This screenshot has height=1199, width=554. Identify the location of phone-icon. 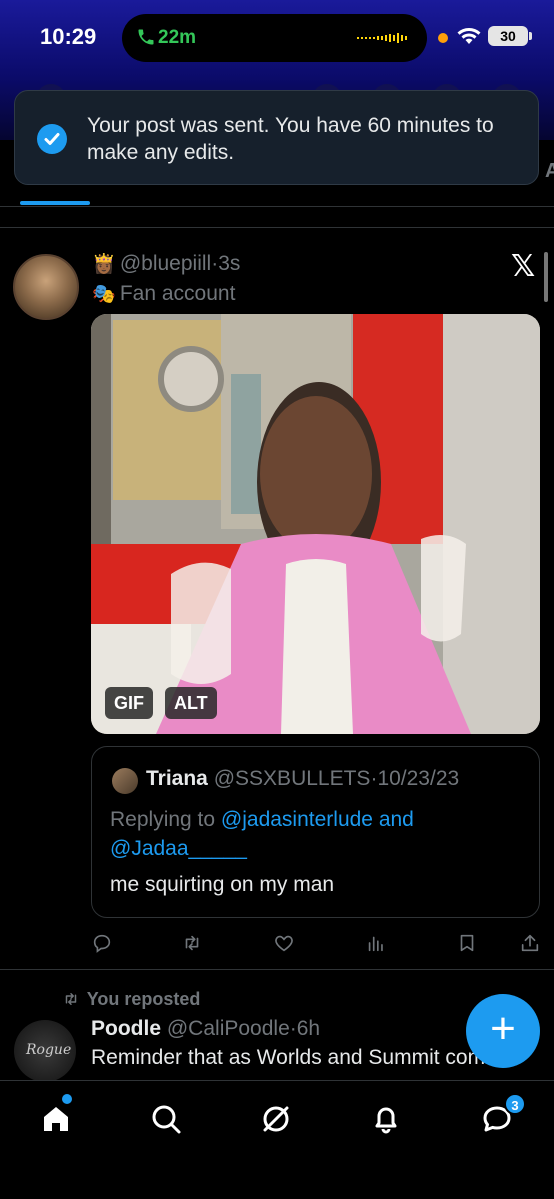
(146, 37).